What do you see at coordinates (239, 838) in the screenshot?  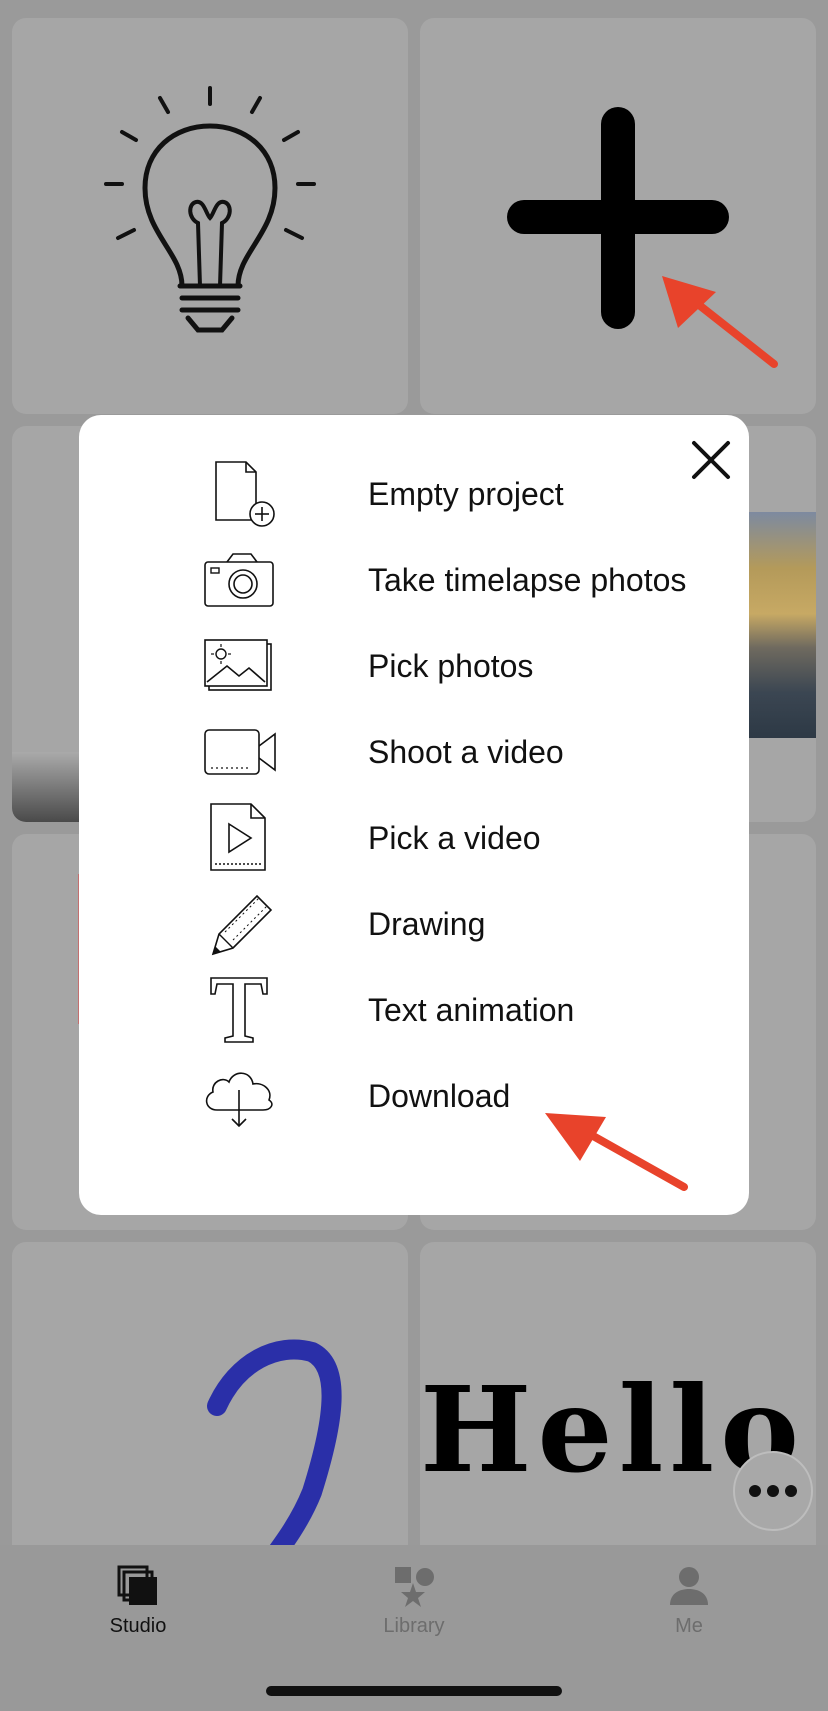 I see `video-file-icon` at bounding box center [239, 838].